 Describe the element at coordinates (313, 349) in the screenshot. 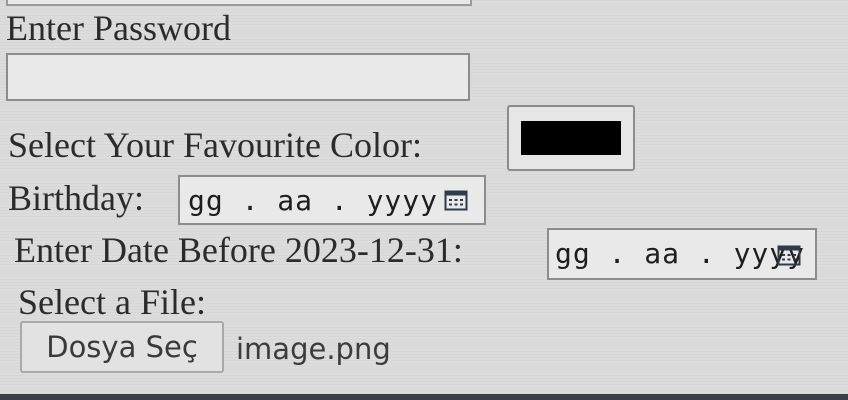

I see `selected-file-name: image.png` at that location.